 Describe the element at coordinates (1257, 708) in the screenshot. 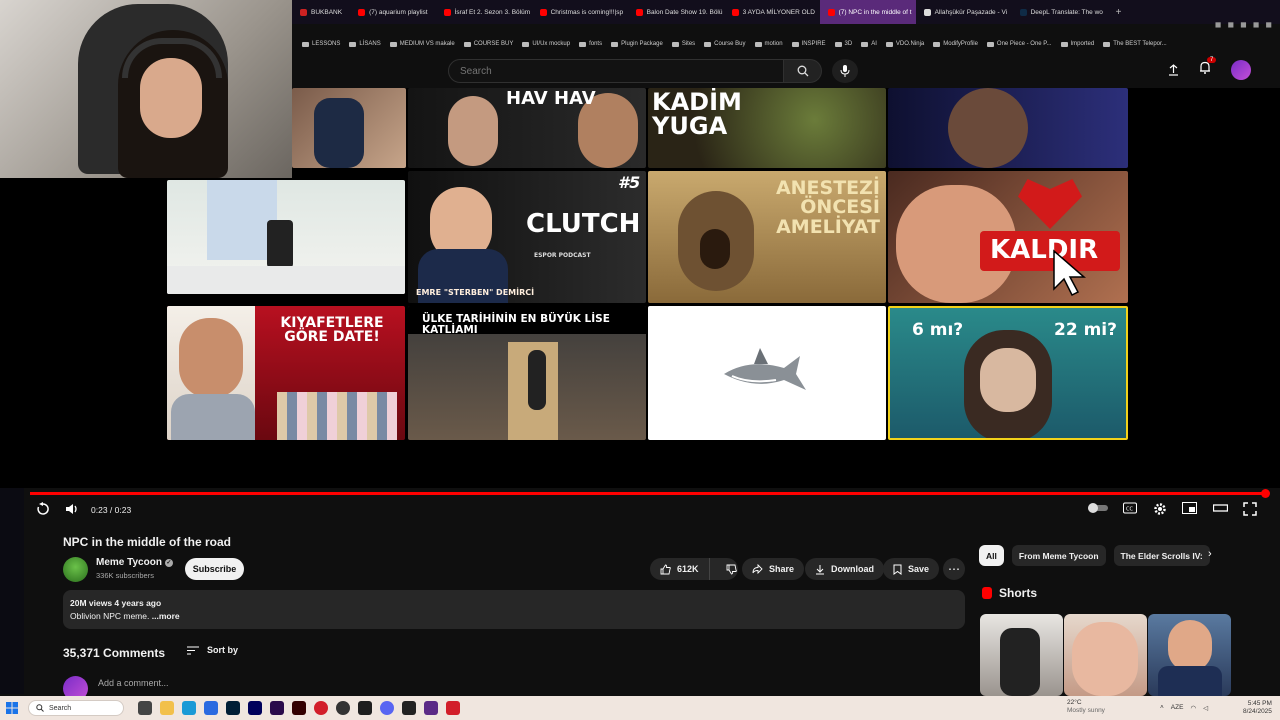

I see `taskbar-clock: 5:45 PM 8/24/2025` at that location.